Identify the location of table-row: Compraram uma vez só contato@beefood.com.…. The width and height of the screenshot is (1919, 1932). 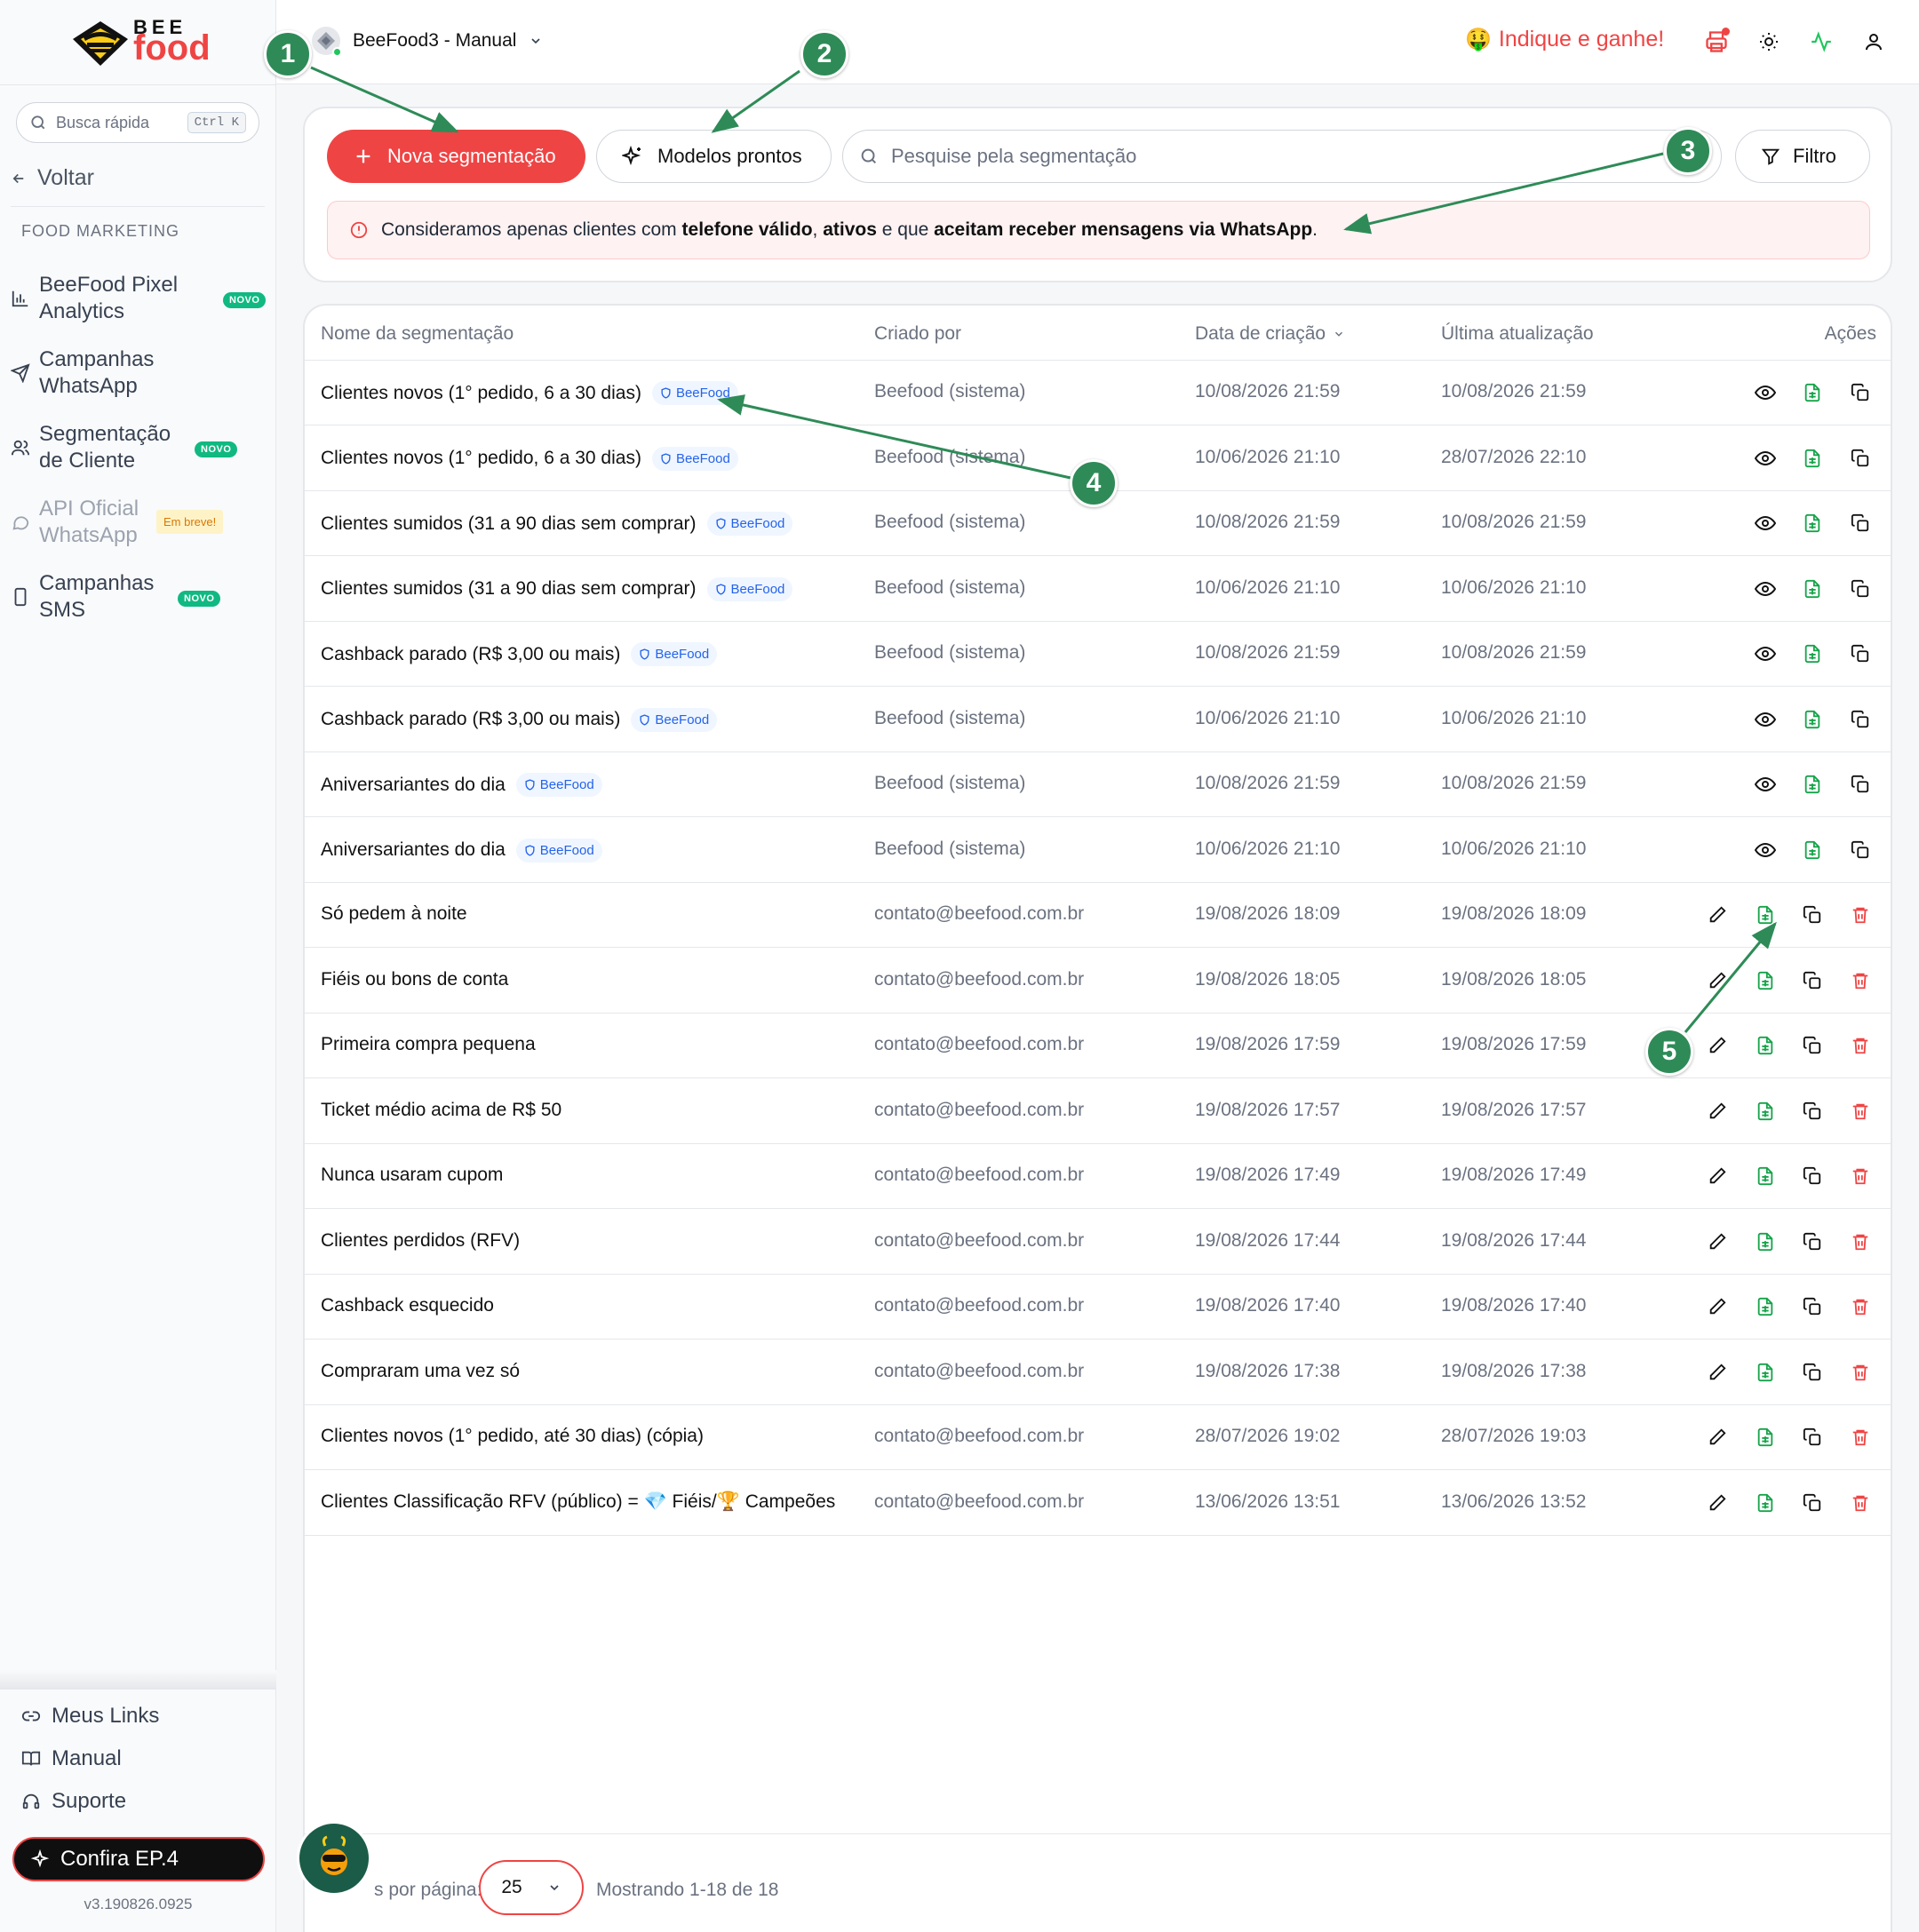
(1098, 1372).